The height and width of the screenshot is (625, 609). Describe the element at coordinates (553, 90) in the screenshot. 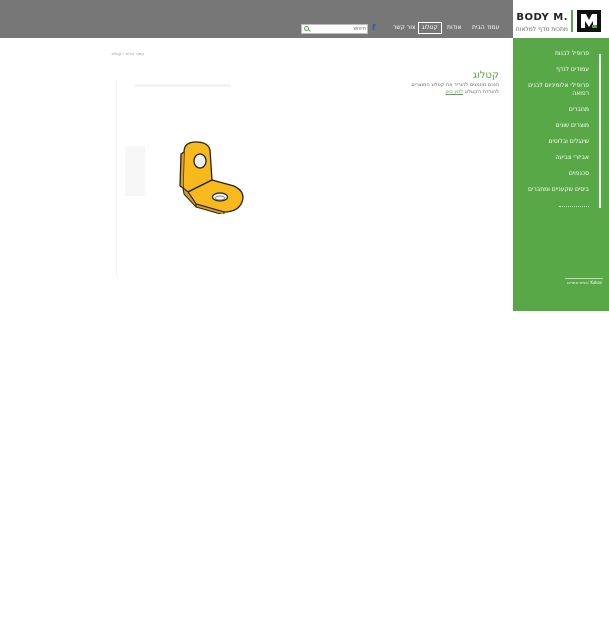

I see `sidebar-item: פרופילי אלומיניום לבנים רפואה` at that location.